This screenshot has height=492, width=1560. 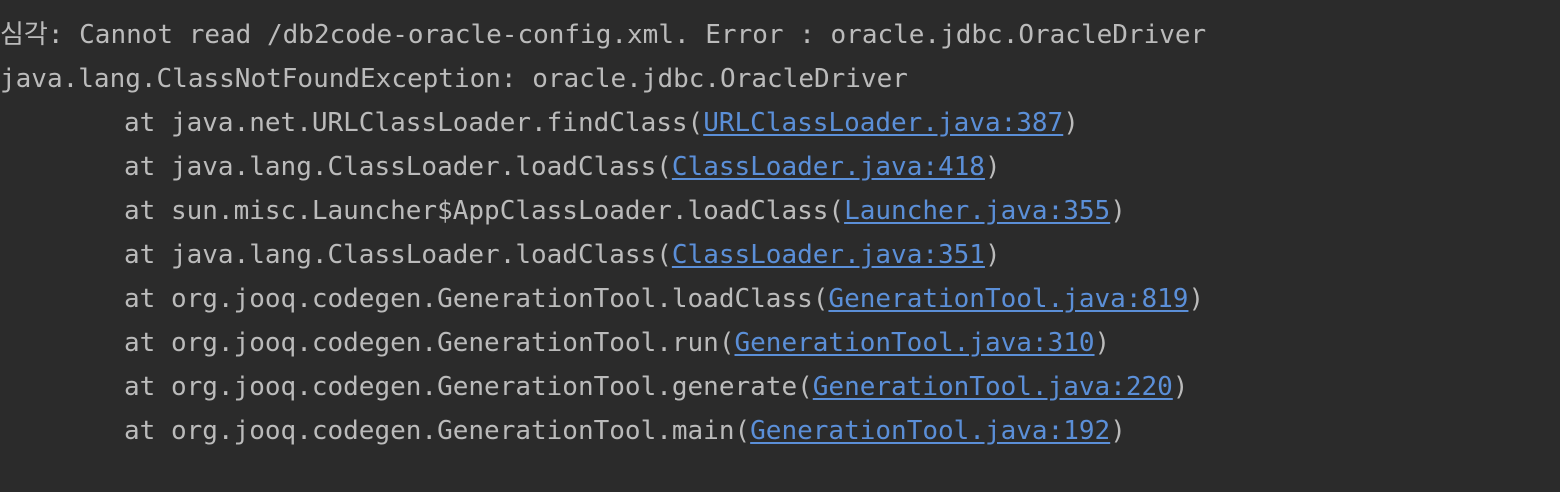 What do you see at coordinates (977, 211) in the screenshot?
I see `source-link: Launcher.java:355` at bounding box center [977, 211].